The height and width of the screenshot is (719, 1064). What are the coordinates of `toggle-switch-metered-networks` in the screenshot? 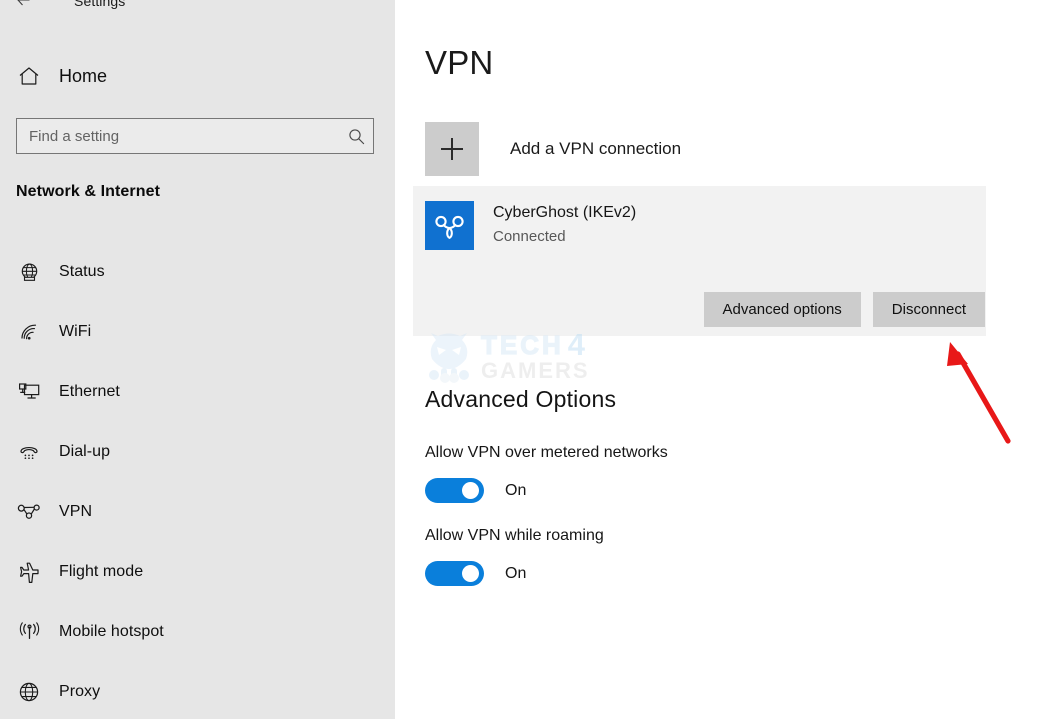 It's located at (454, 490).